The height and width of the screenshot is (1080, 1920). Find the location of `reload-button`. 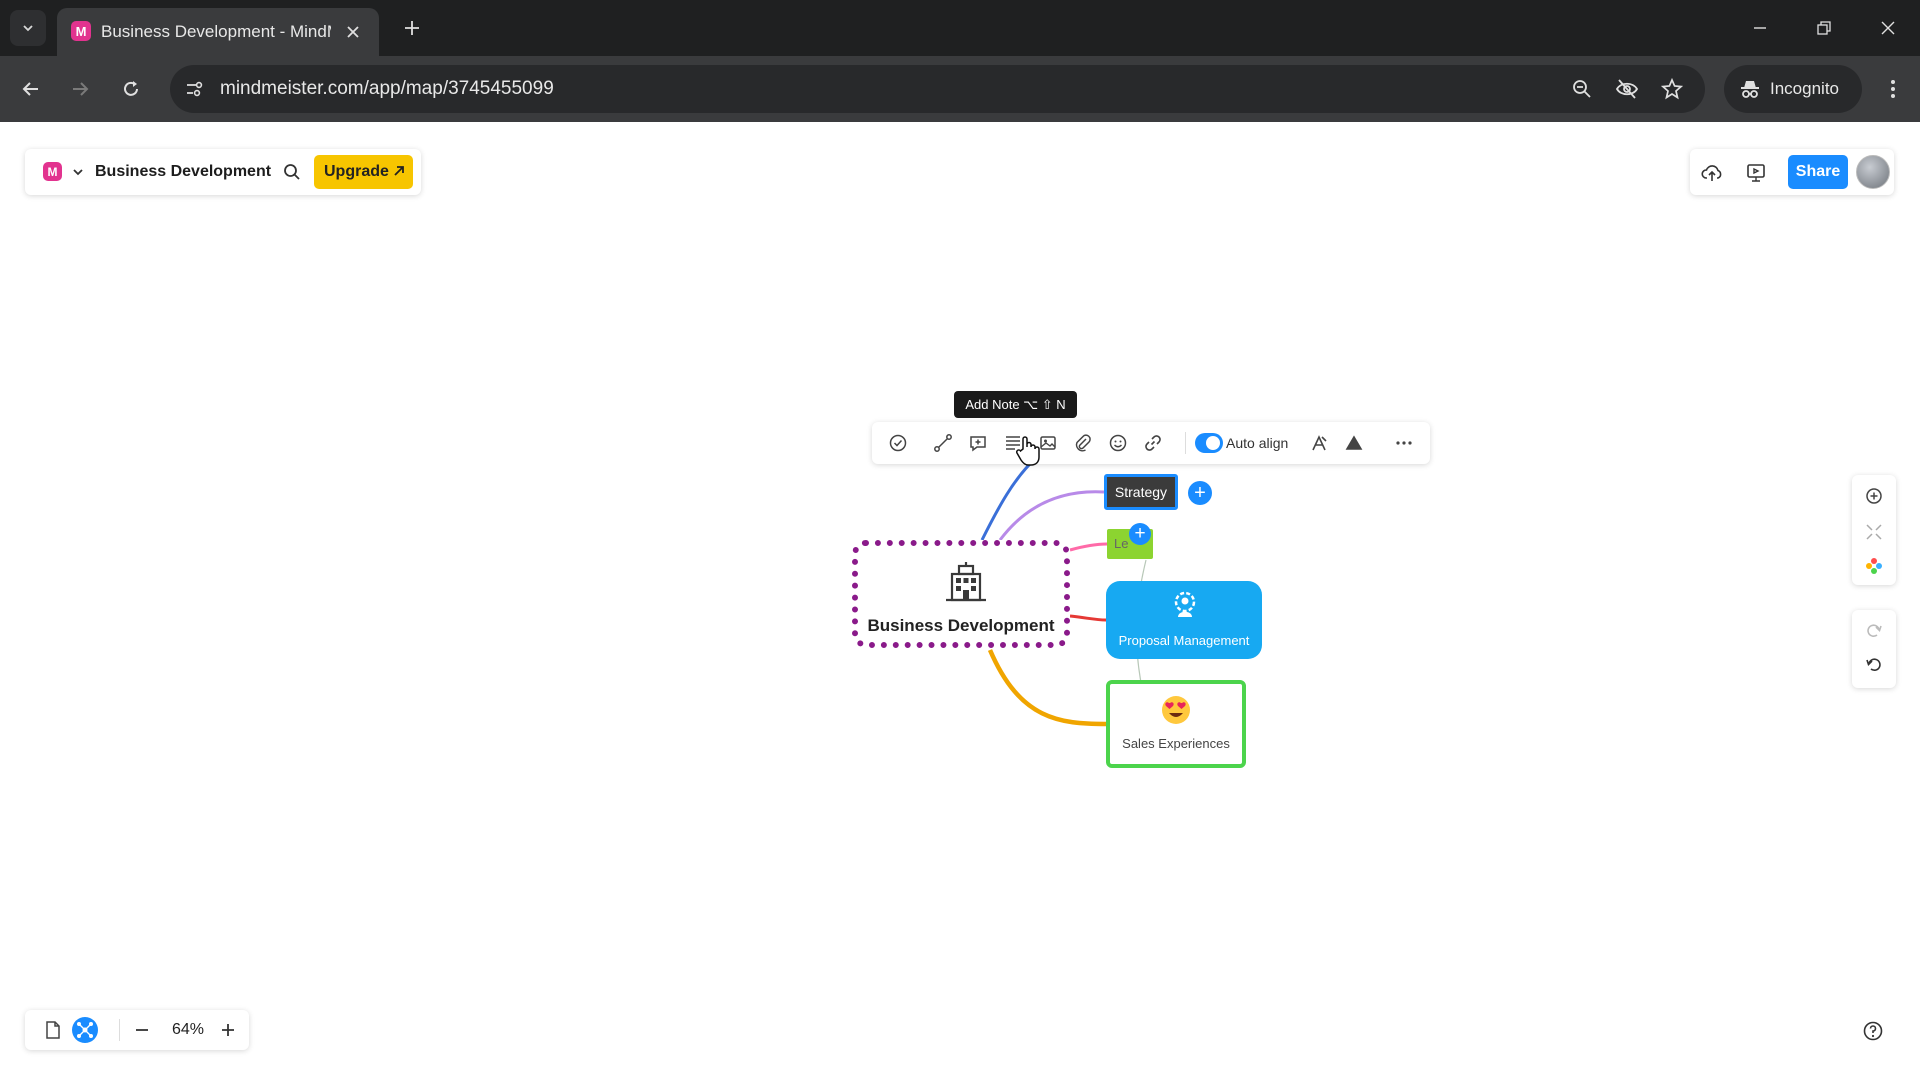

reload-button is located at coordinates (131, 89).